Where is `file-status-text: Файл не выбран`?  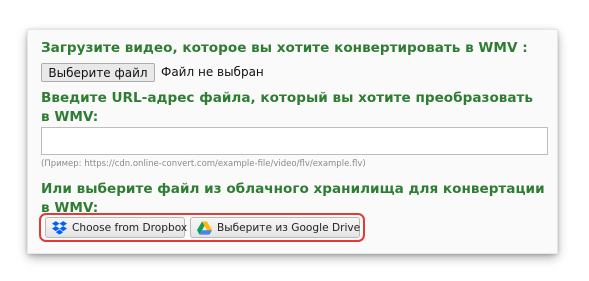
file-status-text: Файл не выбран is located at coordinates (212, 72).